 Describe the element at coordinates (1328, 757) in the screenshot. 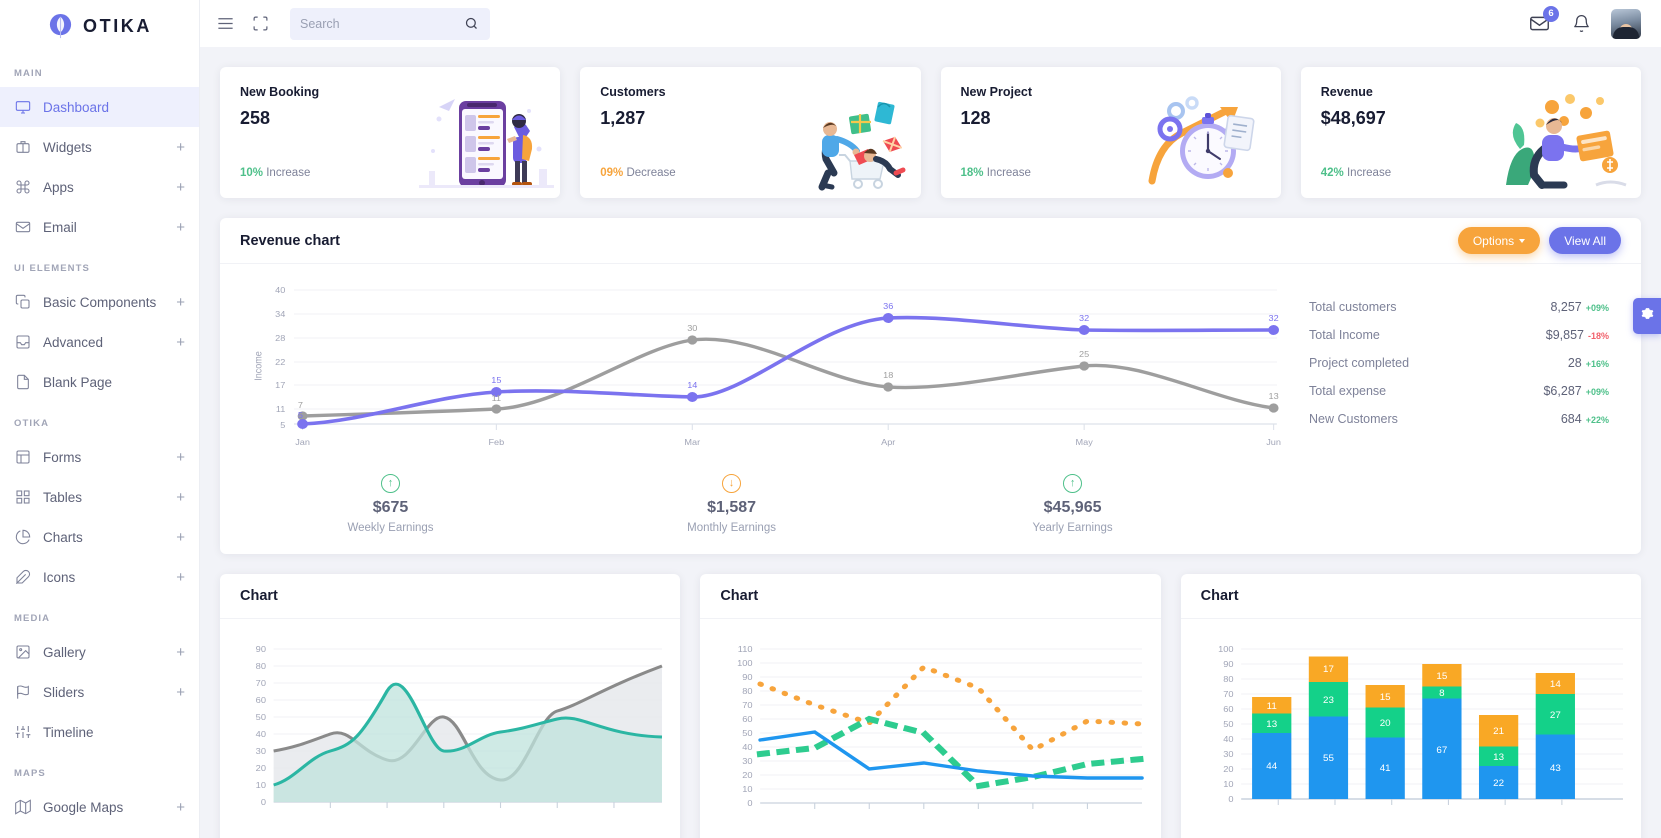

I see `svg-text: 55` at that location.